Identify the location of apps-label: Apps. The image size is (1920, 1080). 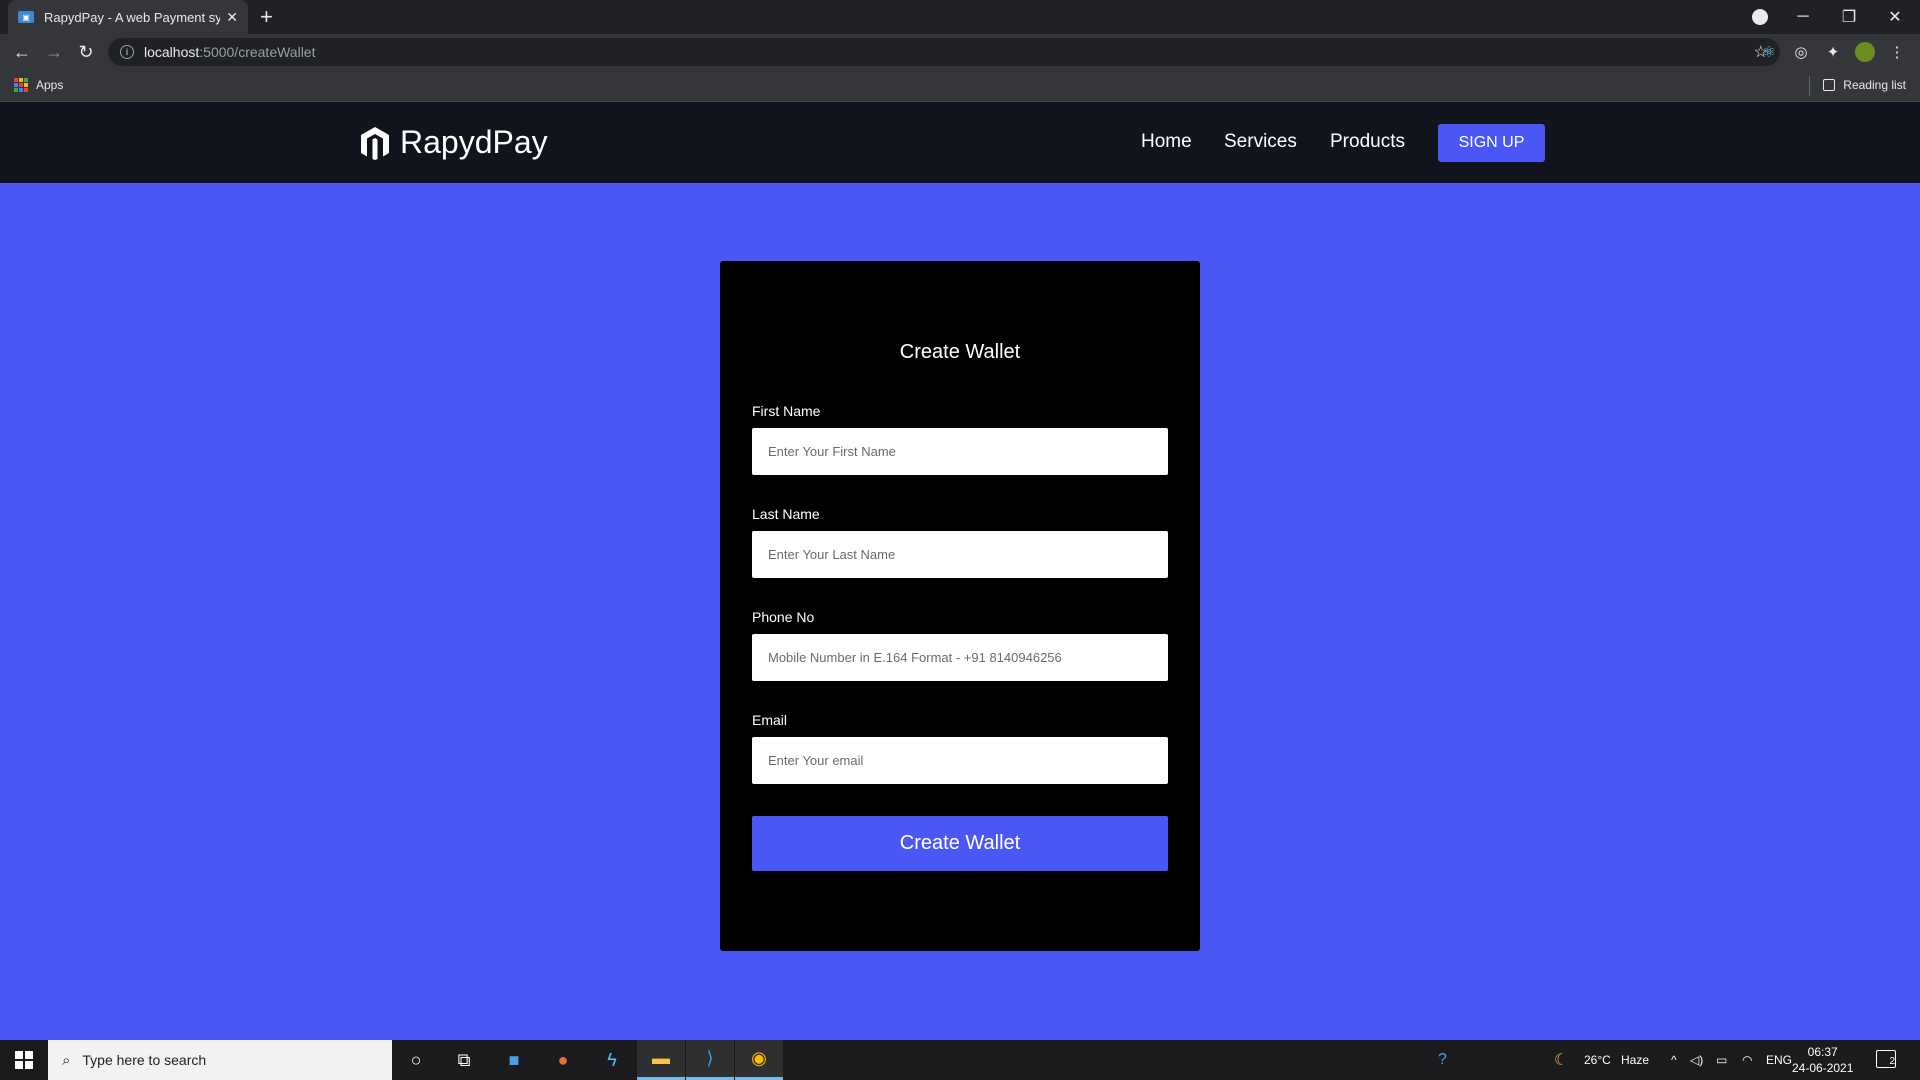
(50, 85).